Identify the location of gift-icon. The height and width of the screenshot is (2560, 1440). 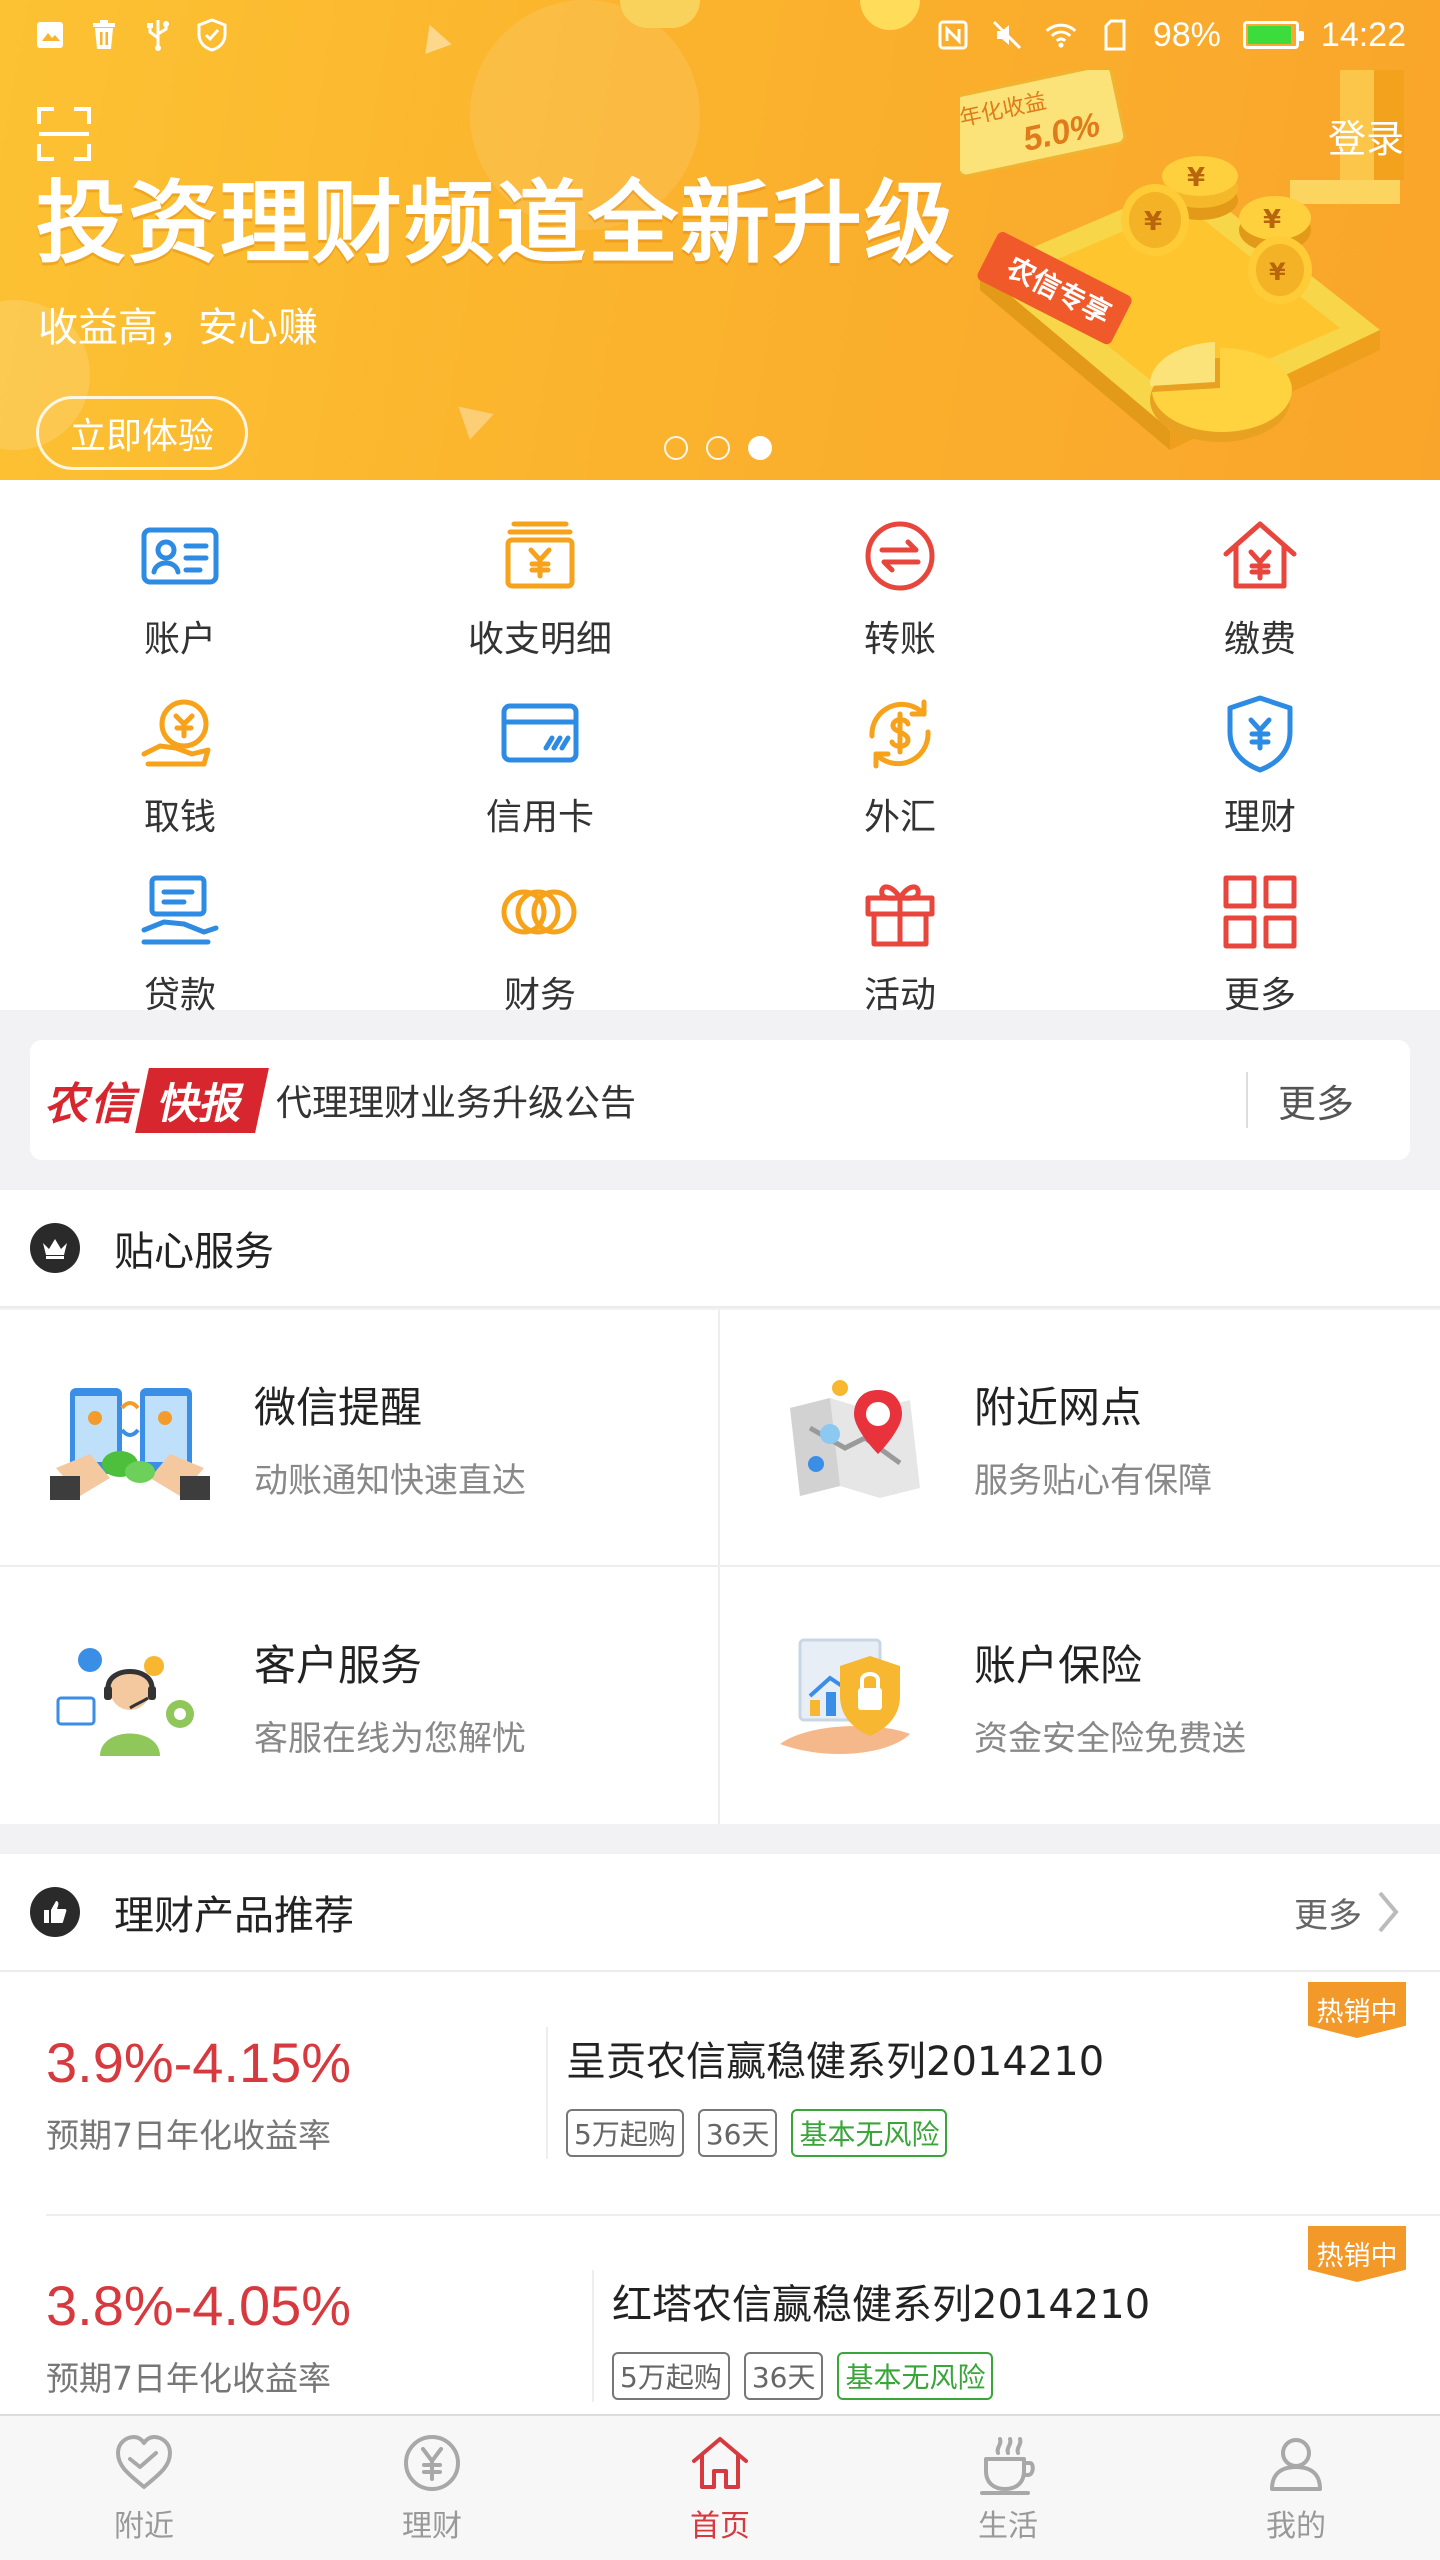
(900, 915).